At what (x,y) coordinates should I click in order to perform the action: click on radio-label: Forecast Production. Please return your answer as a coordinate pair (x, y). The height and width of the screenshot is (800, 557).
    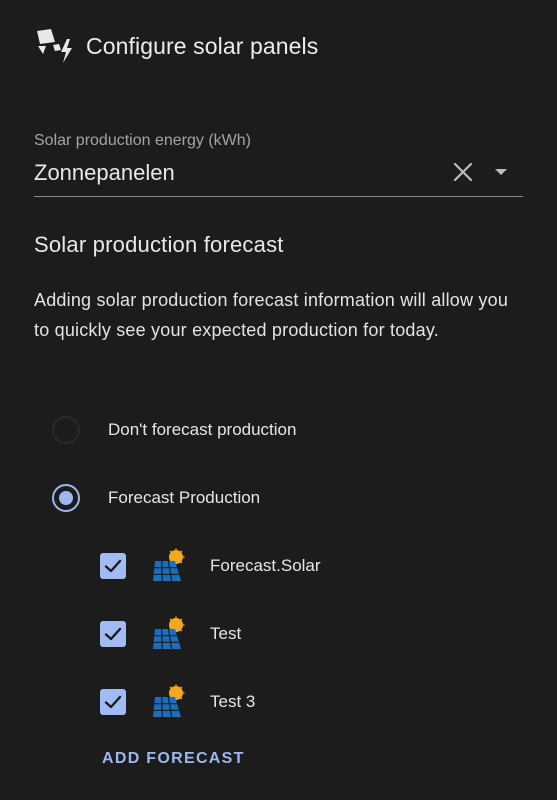
    Looking at the image, I should click on (184, 497).